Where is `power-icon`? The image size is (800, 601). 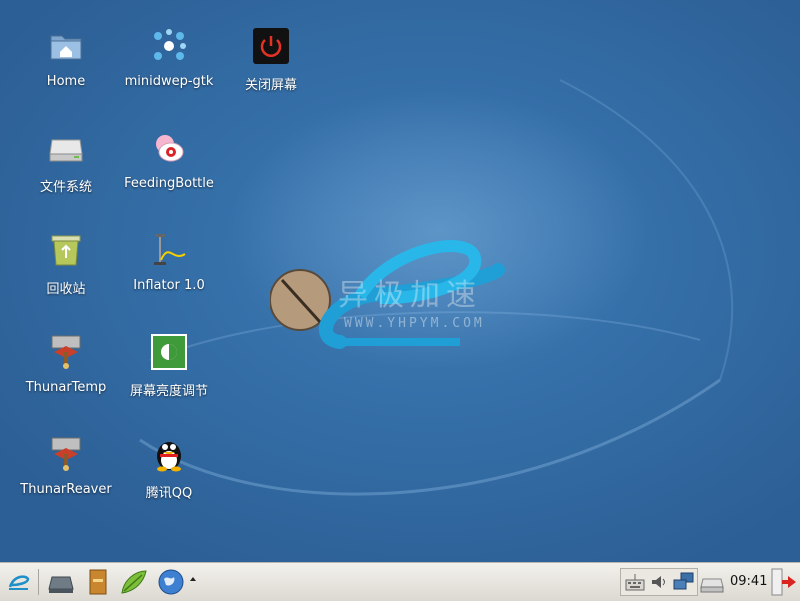 power-icon is located at coordinates (271, 46).